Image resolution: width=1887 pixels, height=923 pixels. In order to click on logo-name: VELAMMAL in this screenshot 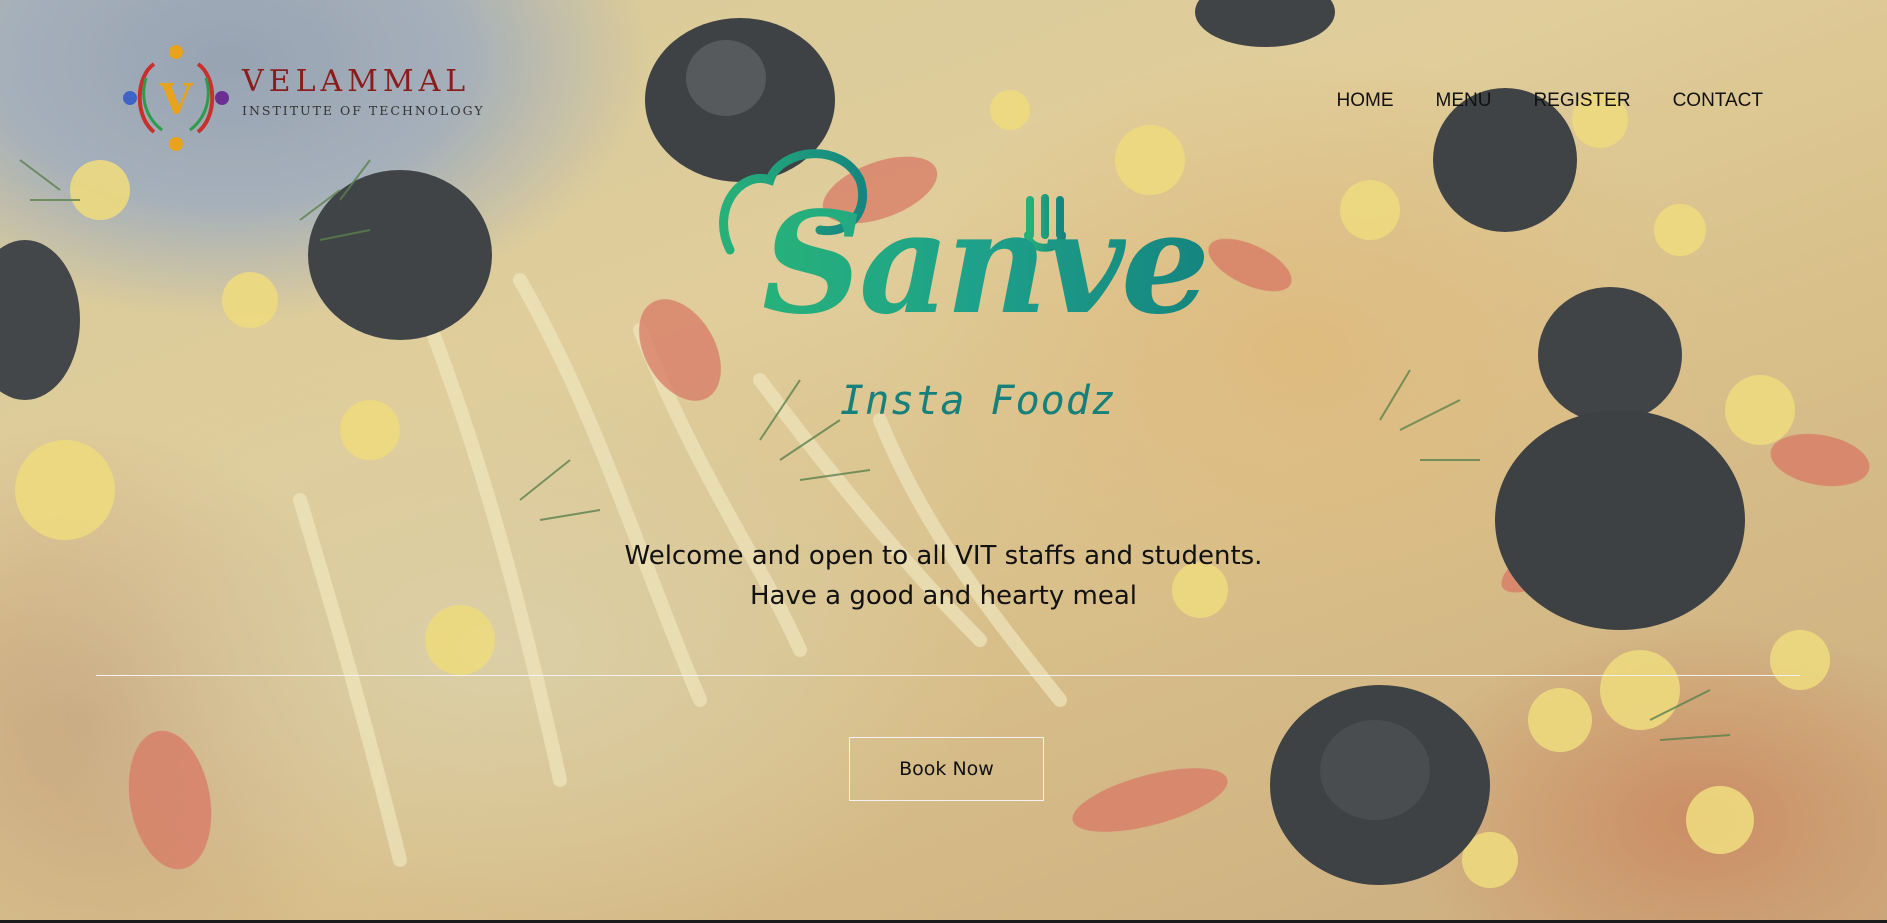, I will do `click(356, 81)`.